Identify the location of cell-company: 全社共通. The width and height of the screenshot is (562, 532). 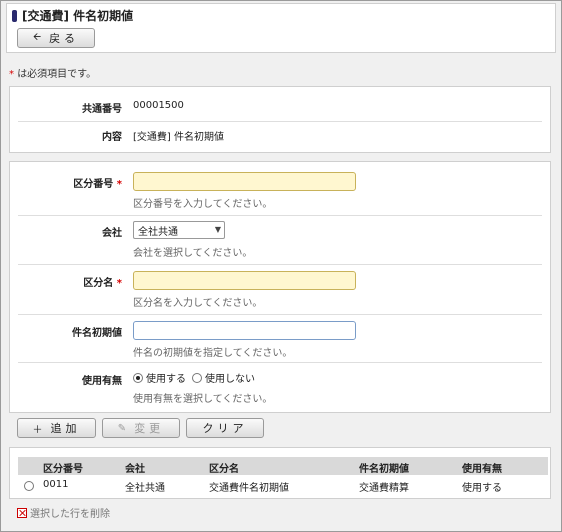
(145, 488).